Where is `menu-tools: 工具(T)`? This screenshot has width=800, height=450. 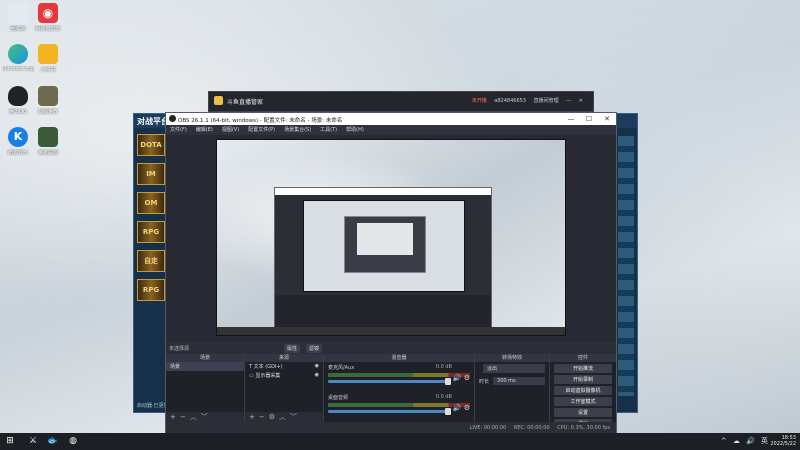 menu-tools: 工具(T) is located at coordinates (328, 130).